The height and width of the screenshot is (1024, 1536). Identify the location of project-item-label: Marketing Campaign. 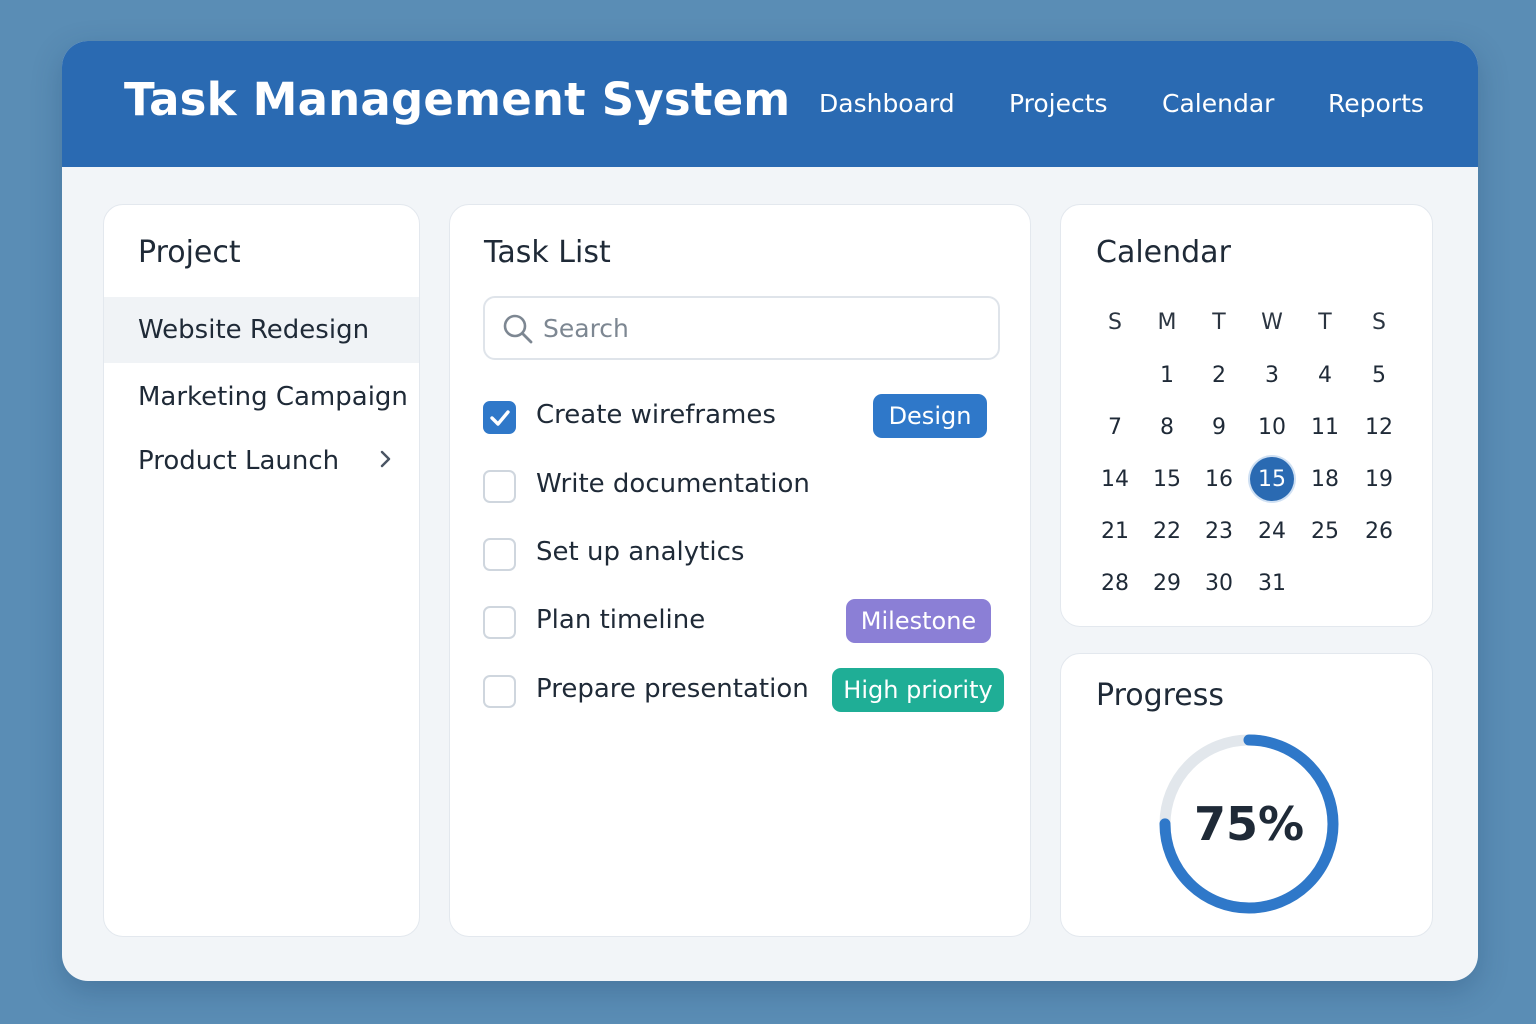
(273, 397).